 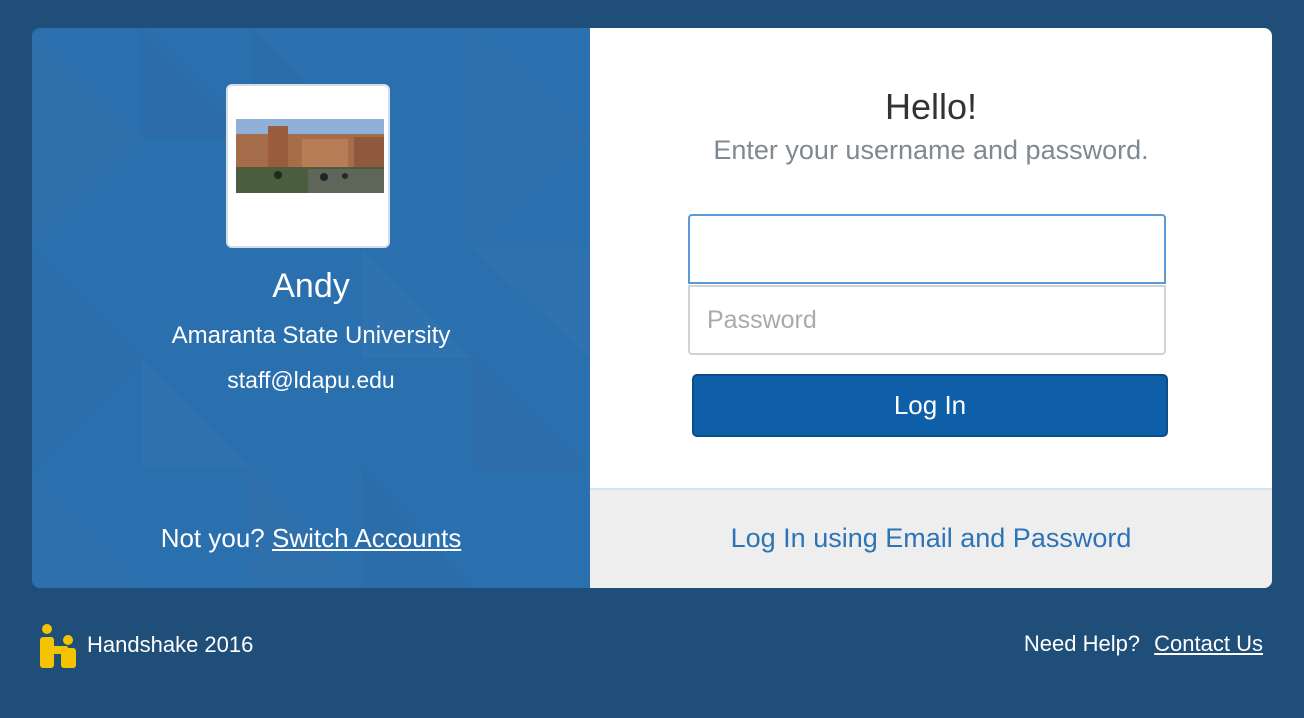 I want to click on switch-accounts-link: Switch Accounts, so click(x=366, y=538).